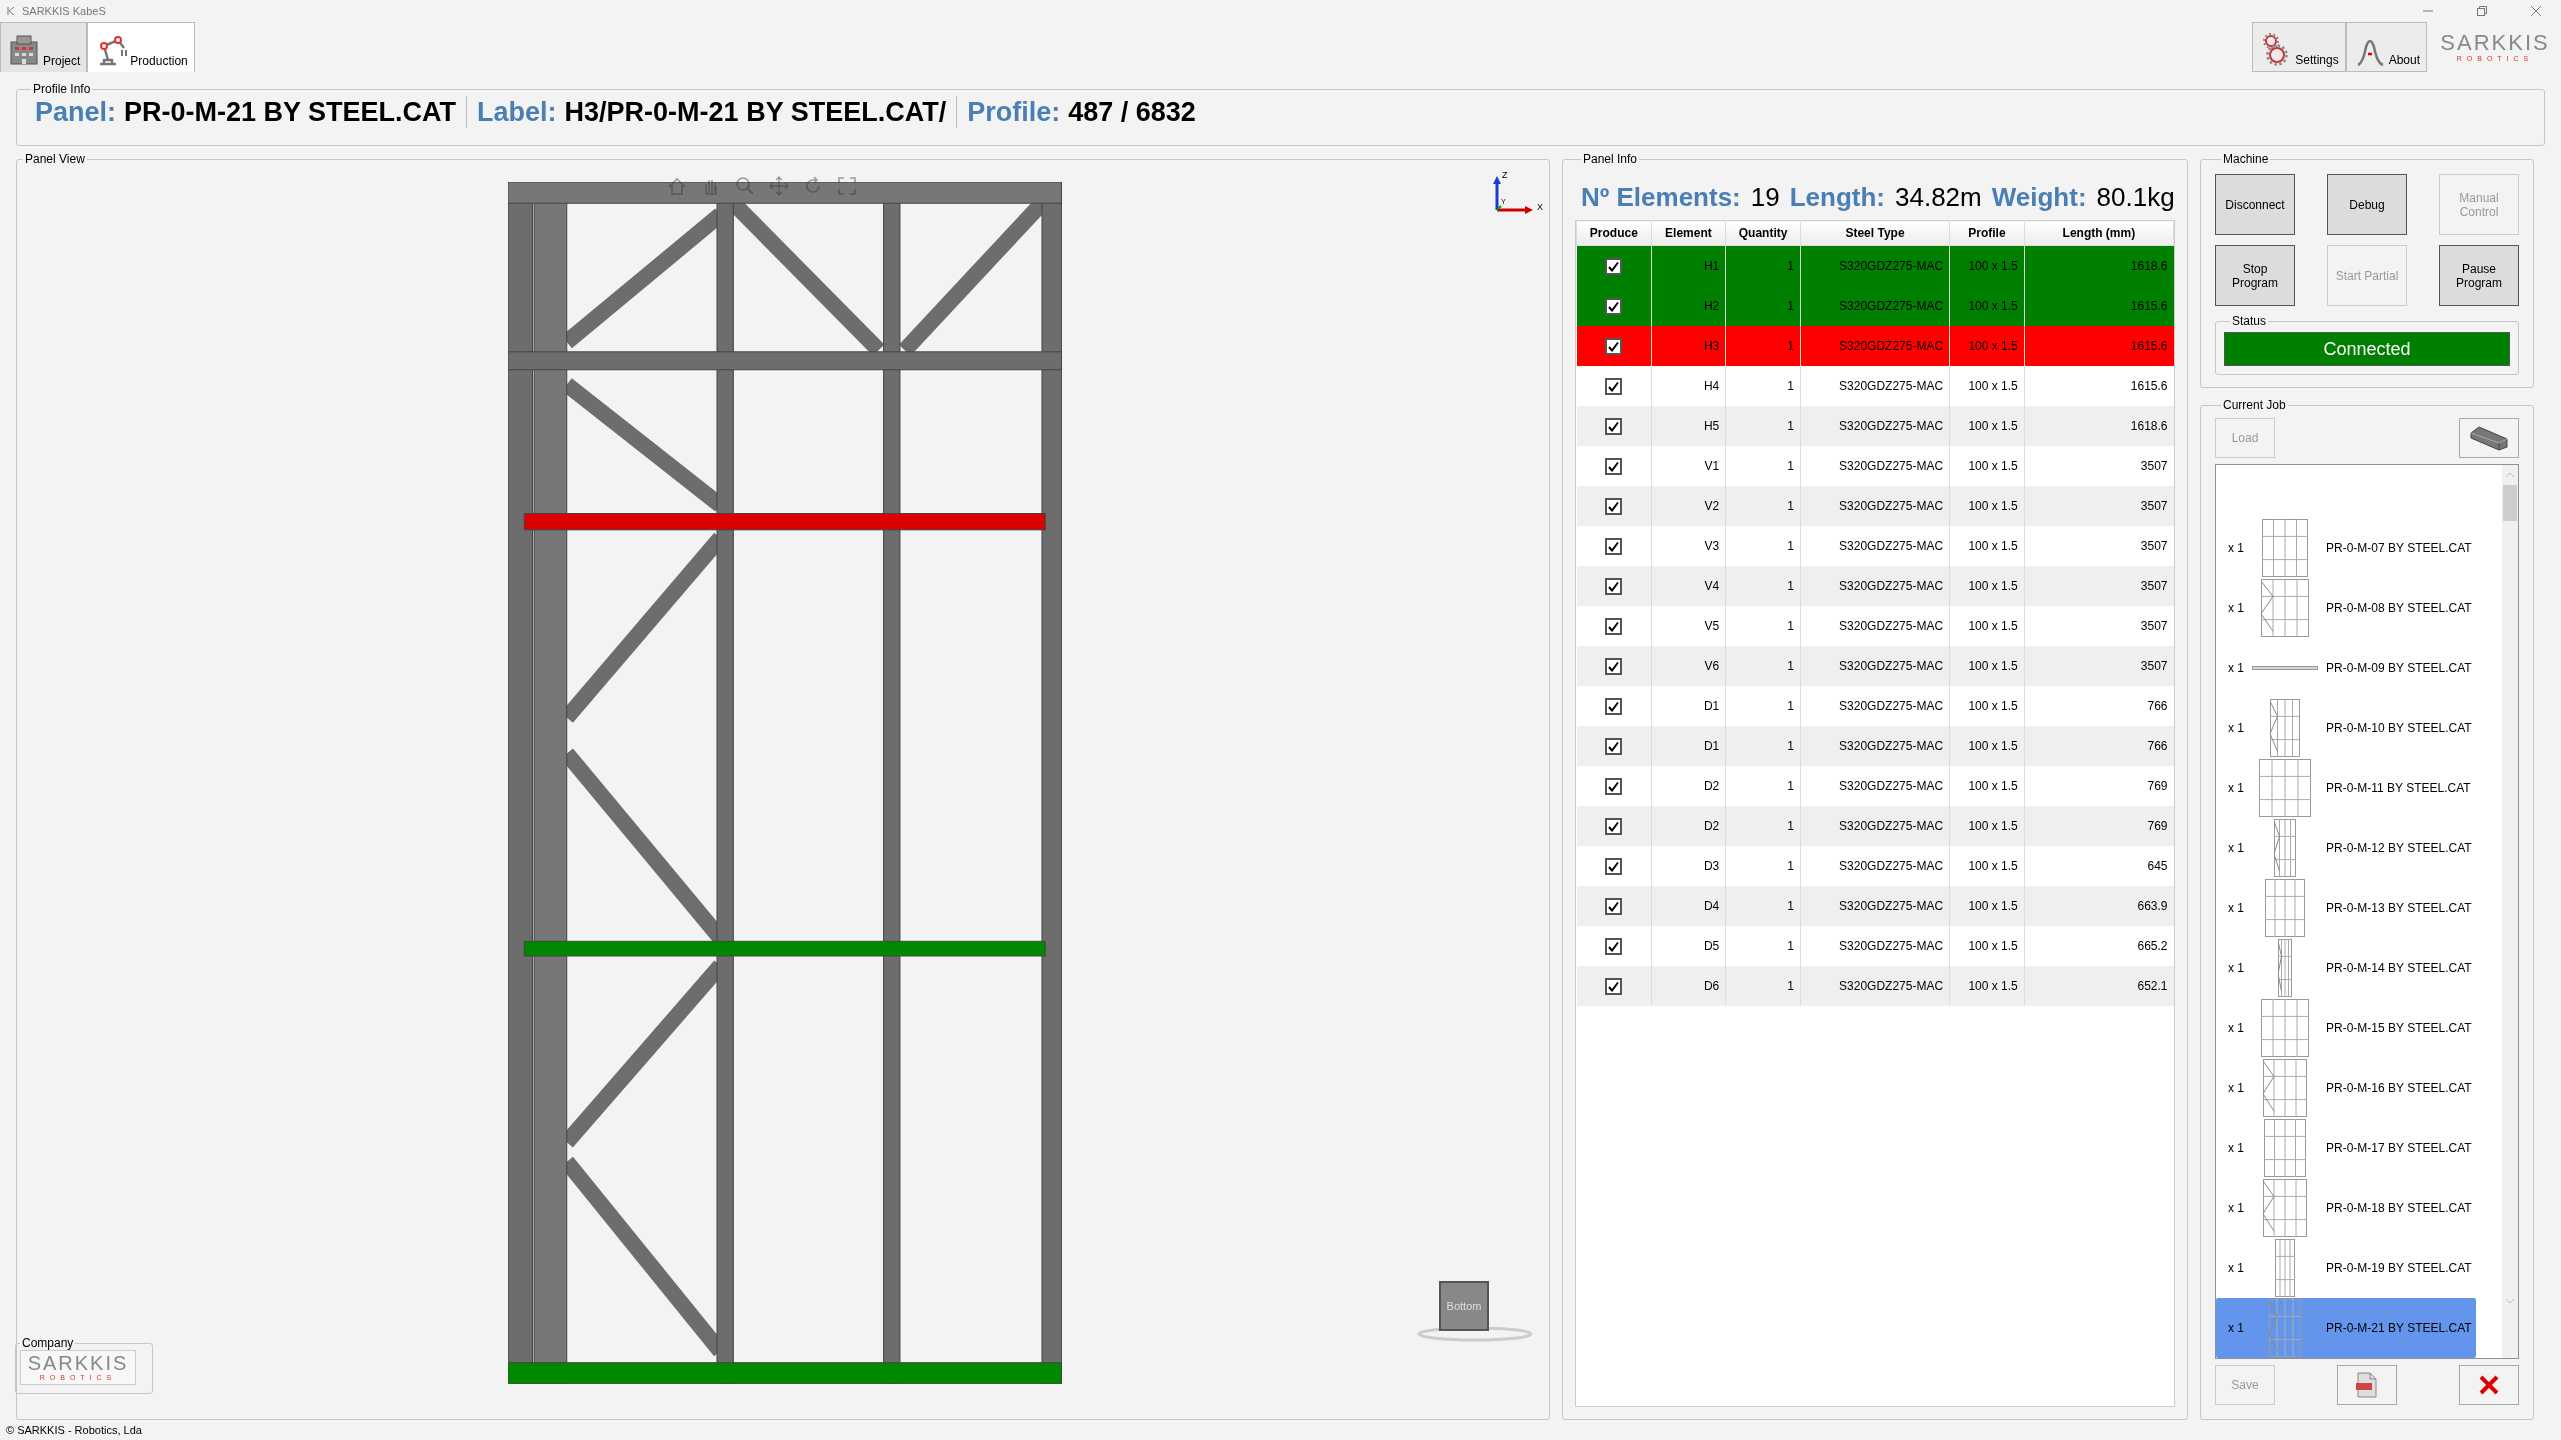  What do you see at coordinates (2299, 47) in the screenshot?
I see `settings-button: Settings` at bounding box center [2299, 47].